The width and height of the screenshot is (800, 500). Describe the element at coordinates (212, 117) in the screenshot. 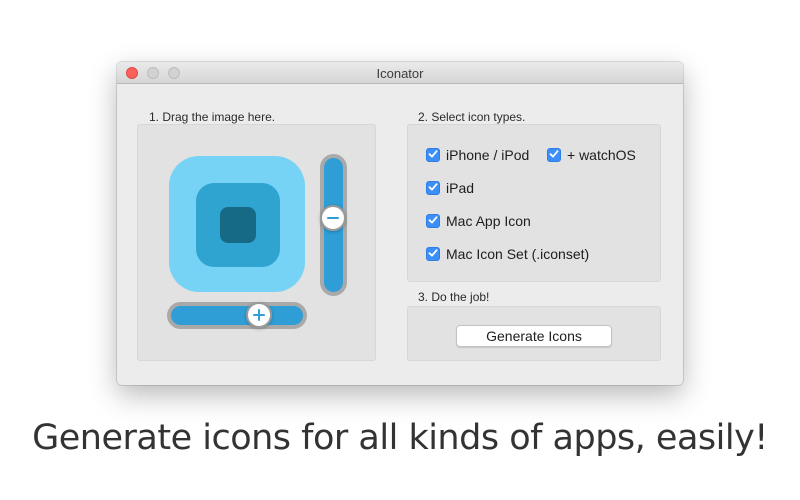

I see `drop-area-label: 1. Drag the image here.` at that location.